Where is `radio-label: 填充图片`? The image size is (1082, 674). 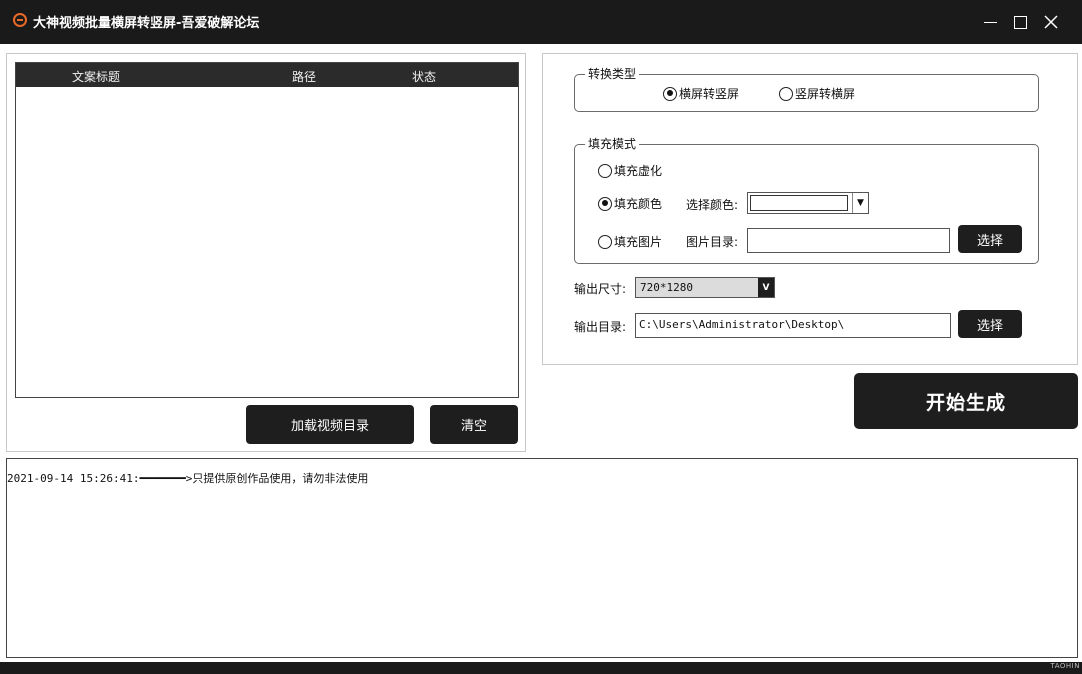 radio-label: 填充图片 is located at coordinates (638, 242).